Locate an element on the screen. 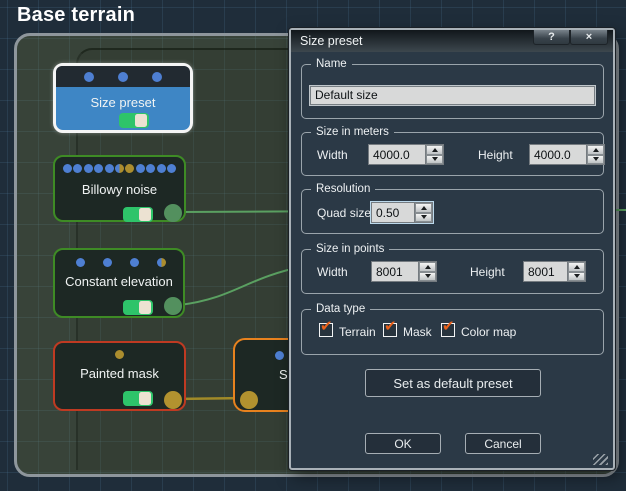 This screenshot has width=626, height=491. set-default-preset-button: Set as default preset is located at coordinates (453, 383).